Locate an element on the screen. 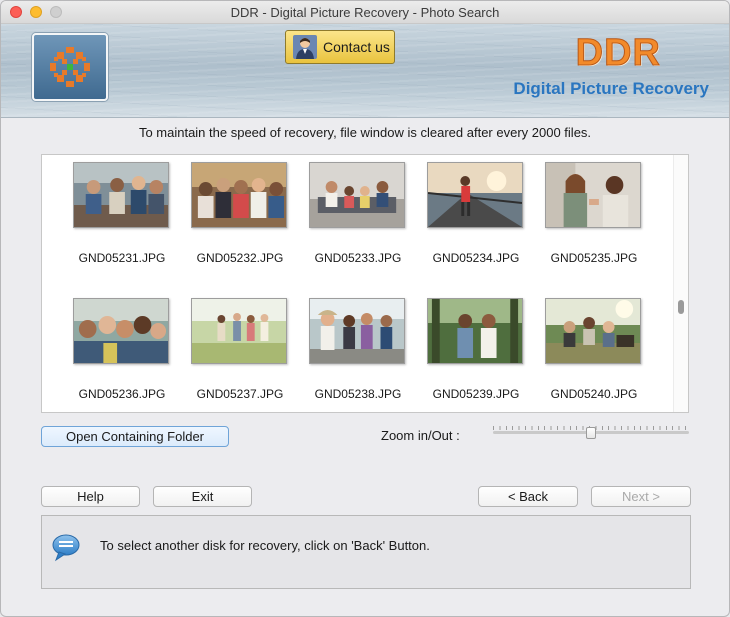 The width and height of the screenshot is (730, 617). photo-couple-talking-icon is located at coordinates (593, 195).